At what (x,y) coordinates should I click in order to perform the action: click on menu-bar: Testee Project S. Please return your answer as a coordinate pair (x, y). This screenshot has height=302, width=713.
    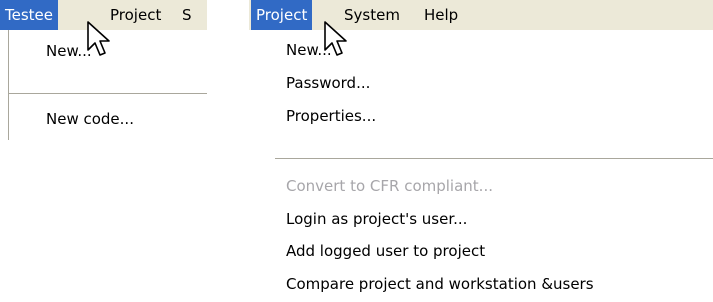
    Looking at the image, I should click on (103, 15).